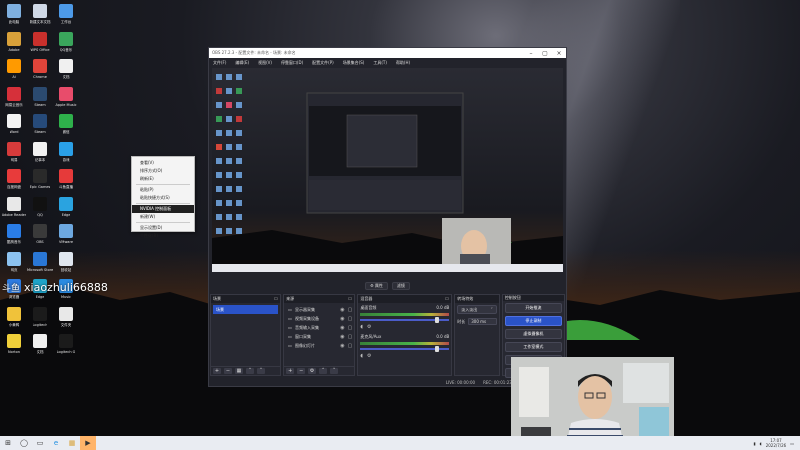 This screenshot has width=800, height=450. Describe the element at coordinates (319, 336) in the screenshot. I see `source-item: ▭ 窗口采集 ◉ ▢` at that location.